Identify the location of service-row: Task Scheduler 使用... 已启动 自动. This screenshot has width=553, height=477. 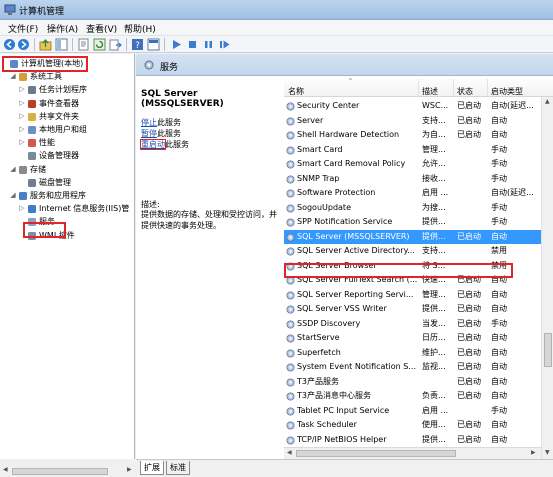
(412, 425).